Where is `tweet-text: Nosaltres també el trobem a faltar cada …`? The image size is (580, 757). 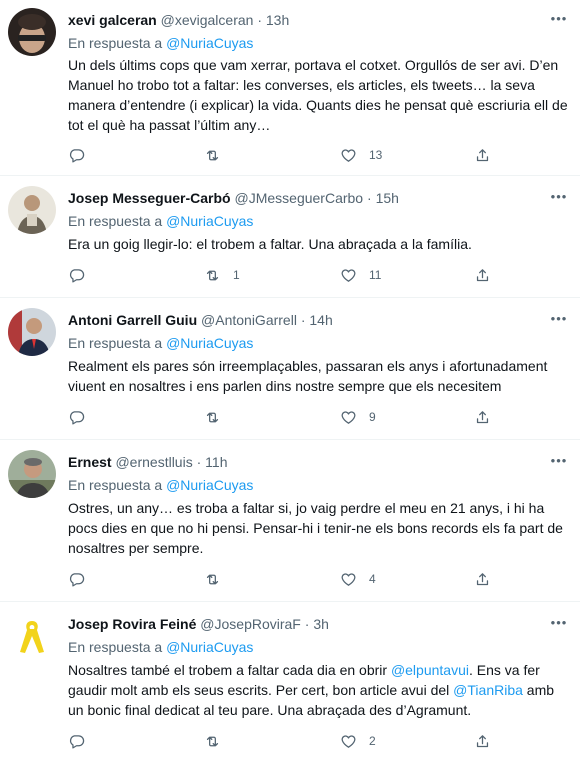
tweet-text: Nosaltres també el trobem a faltar cada … is located at coordinates (319, 690).